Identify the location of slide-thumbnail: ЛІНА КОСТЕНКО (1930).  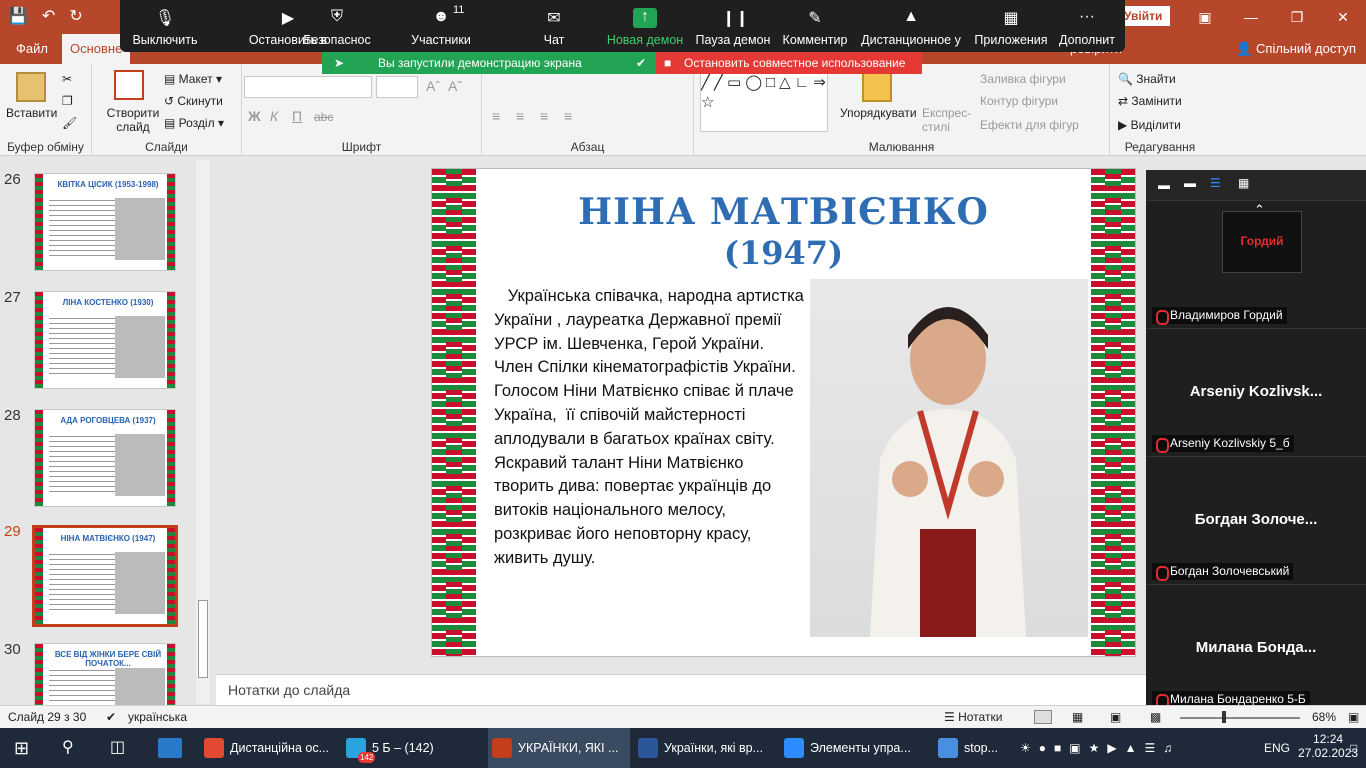
(105, 340).